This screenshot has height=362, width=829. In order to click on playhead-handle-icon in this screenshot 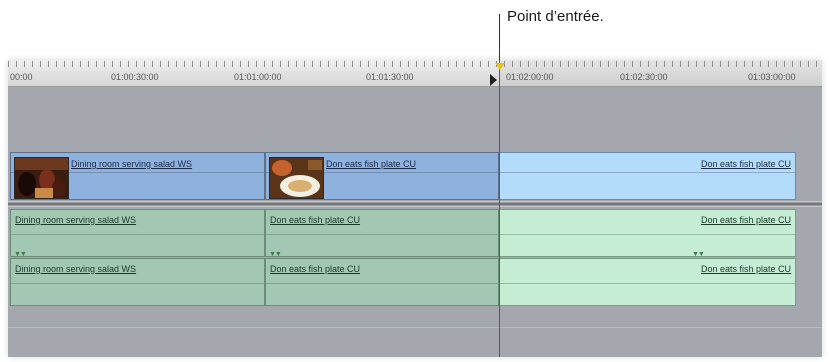, I will do `click(500, 66)`.